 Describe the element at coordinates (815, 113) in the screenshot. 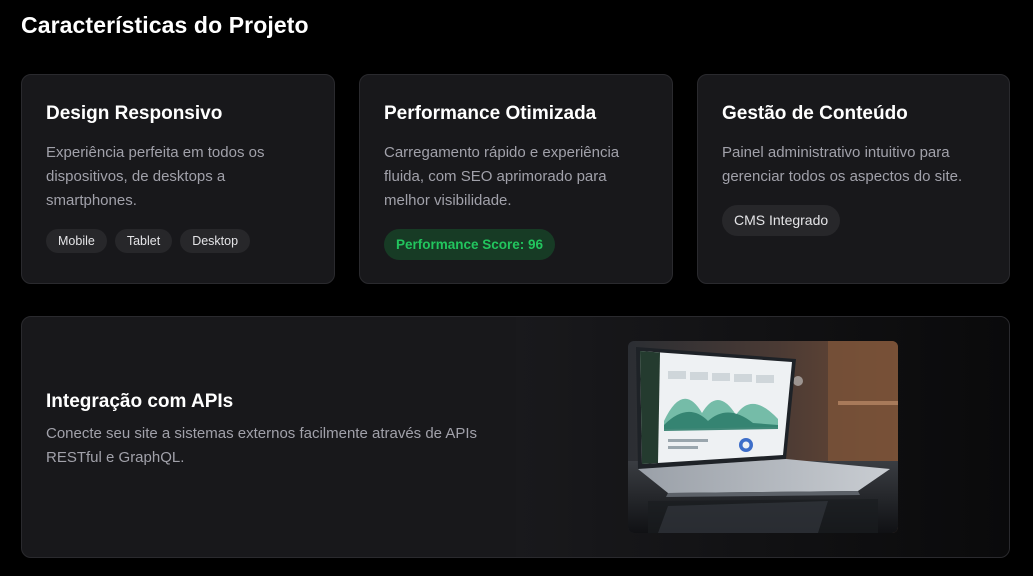

I see `card-title: Gestão de Conteúdo` at that location.